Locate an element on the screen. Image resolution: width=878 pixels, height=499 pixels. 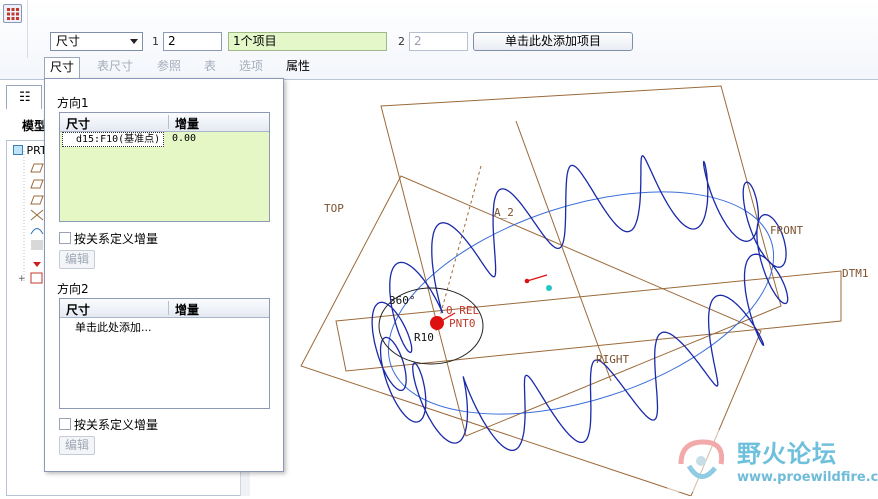
point-label: PNT0 is located at coordinates (462, 323).